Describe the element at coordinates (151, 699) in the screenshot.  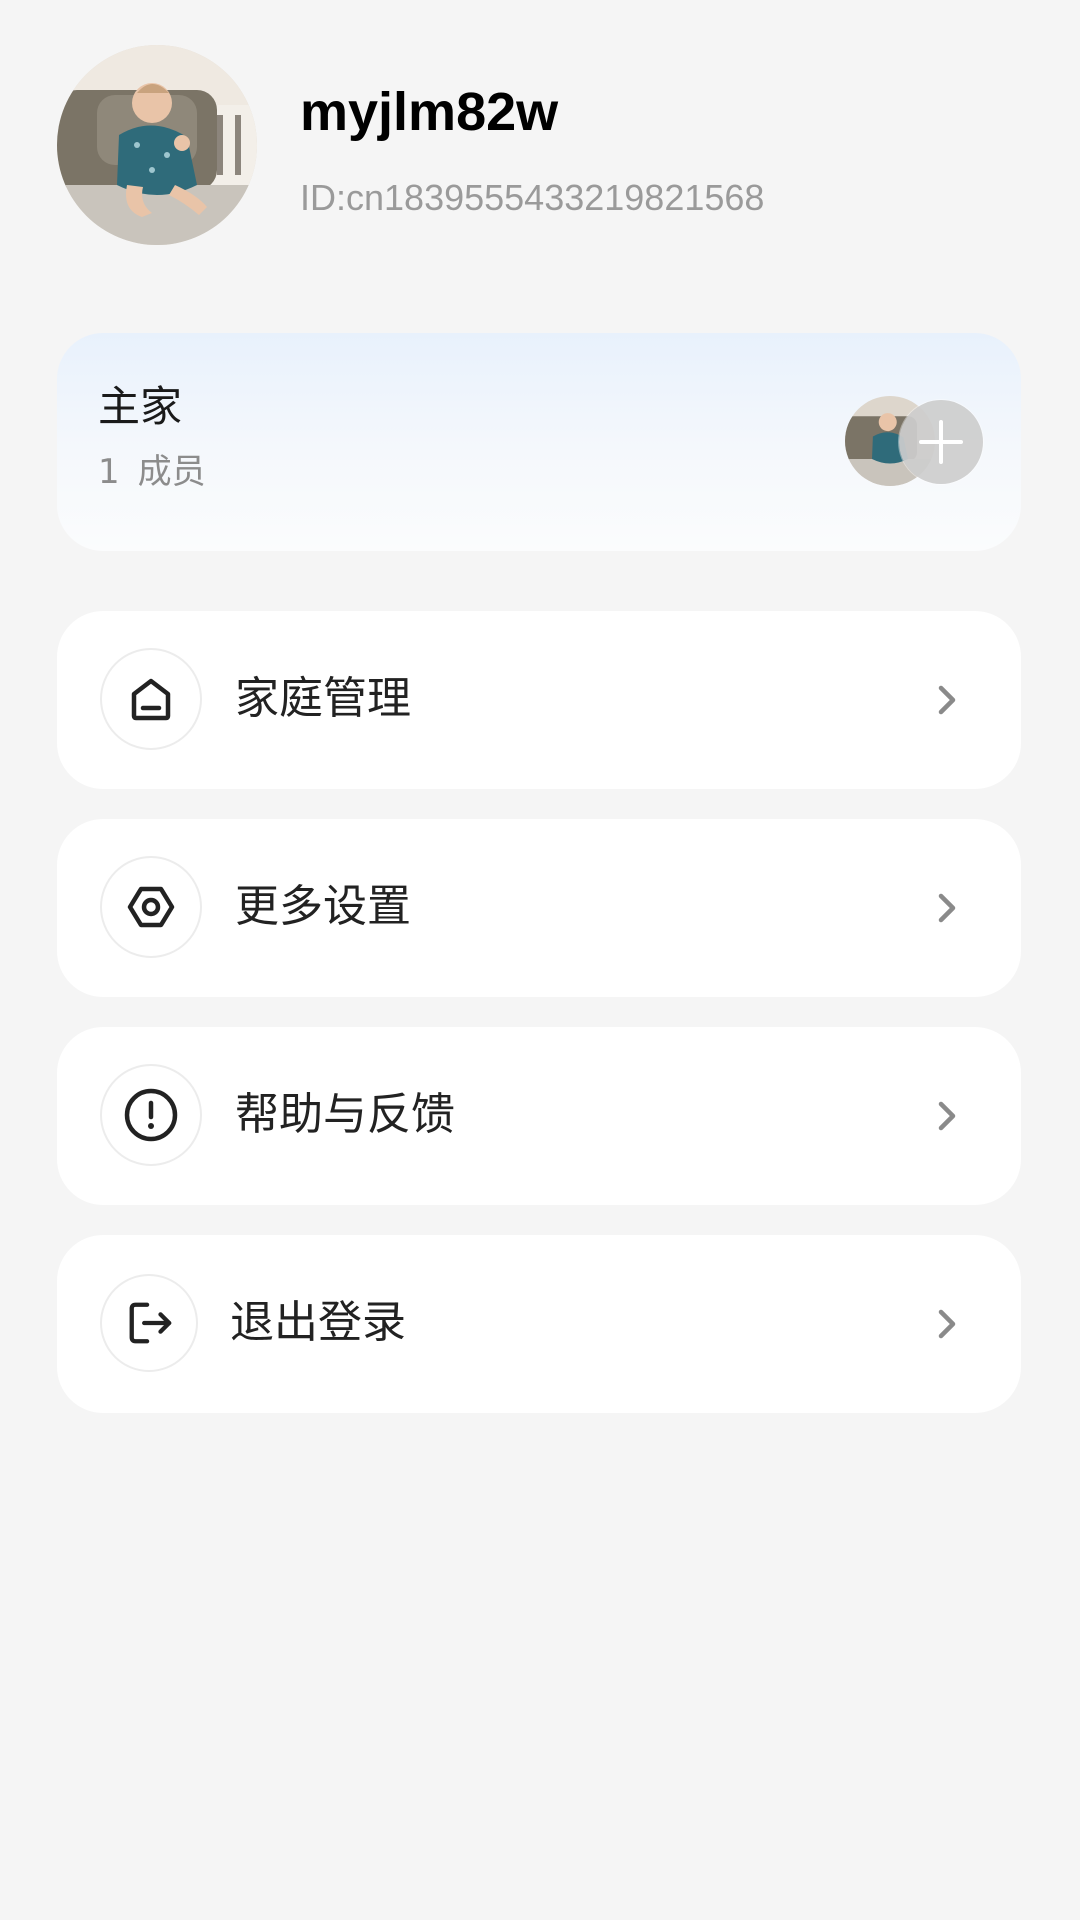
I see `home-icon` at that location.